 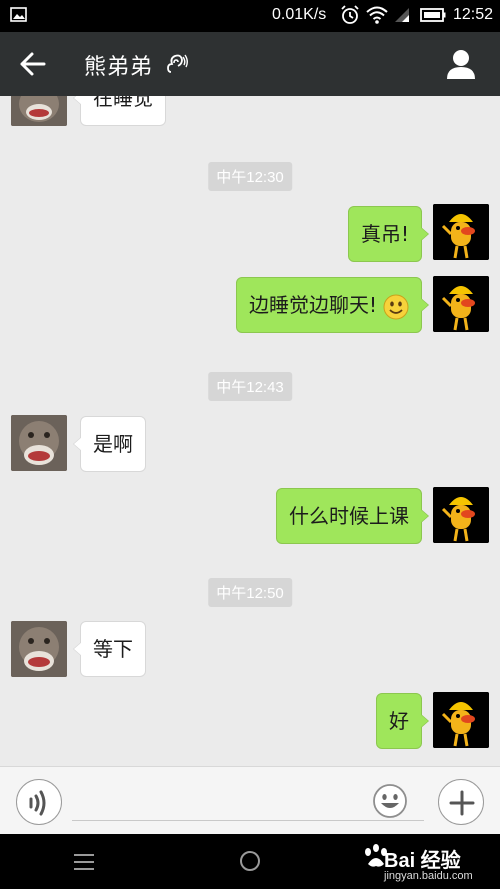 What do you see at coordinates (422, 861) in the screenshot?
I see `watermark-brand: Bai 经验` at bounding box center [422, 861].